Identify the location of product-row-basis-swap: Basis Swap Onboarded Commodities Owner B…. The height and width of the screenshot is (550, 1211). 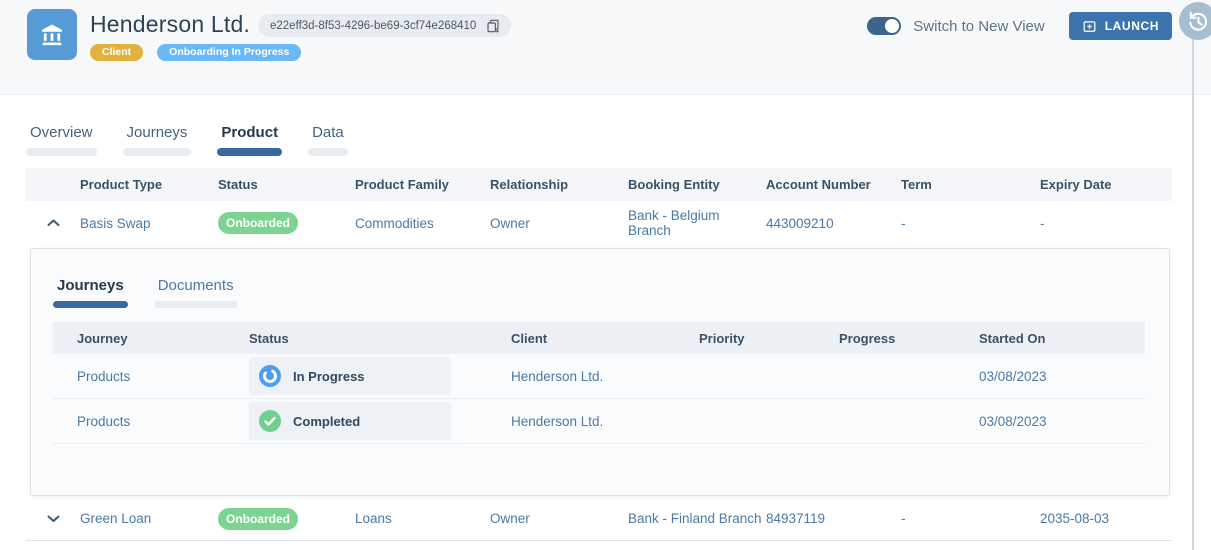
(599, 223).